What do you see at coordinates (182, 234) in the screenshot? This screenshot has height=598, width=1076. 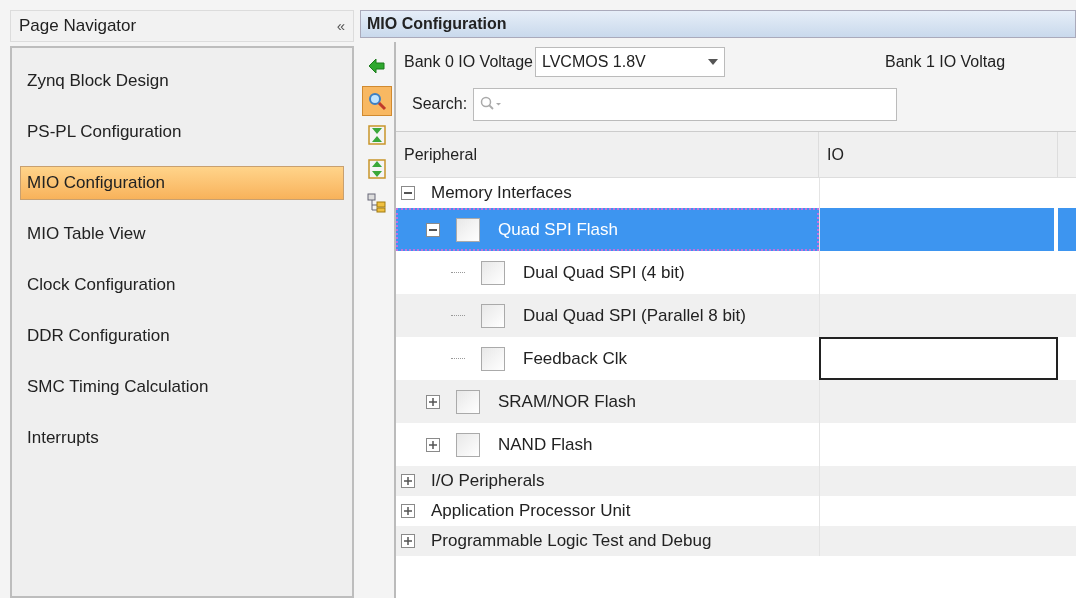 I see `navigator-item: MIO Table View` at bounding box center [182, 234].